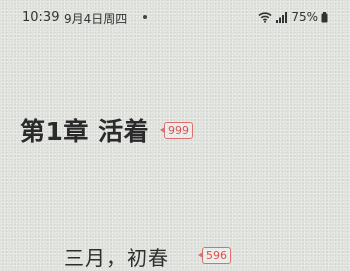 The image size is (350, 271). What do you see at coordinates (85, 131) in the screenshot?
I see `chapter-title: 第1章 活着` at bounding box center [85, 131].